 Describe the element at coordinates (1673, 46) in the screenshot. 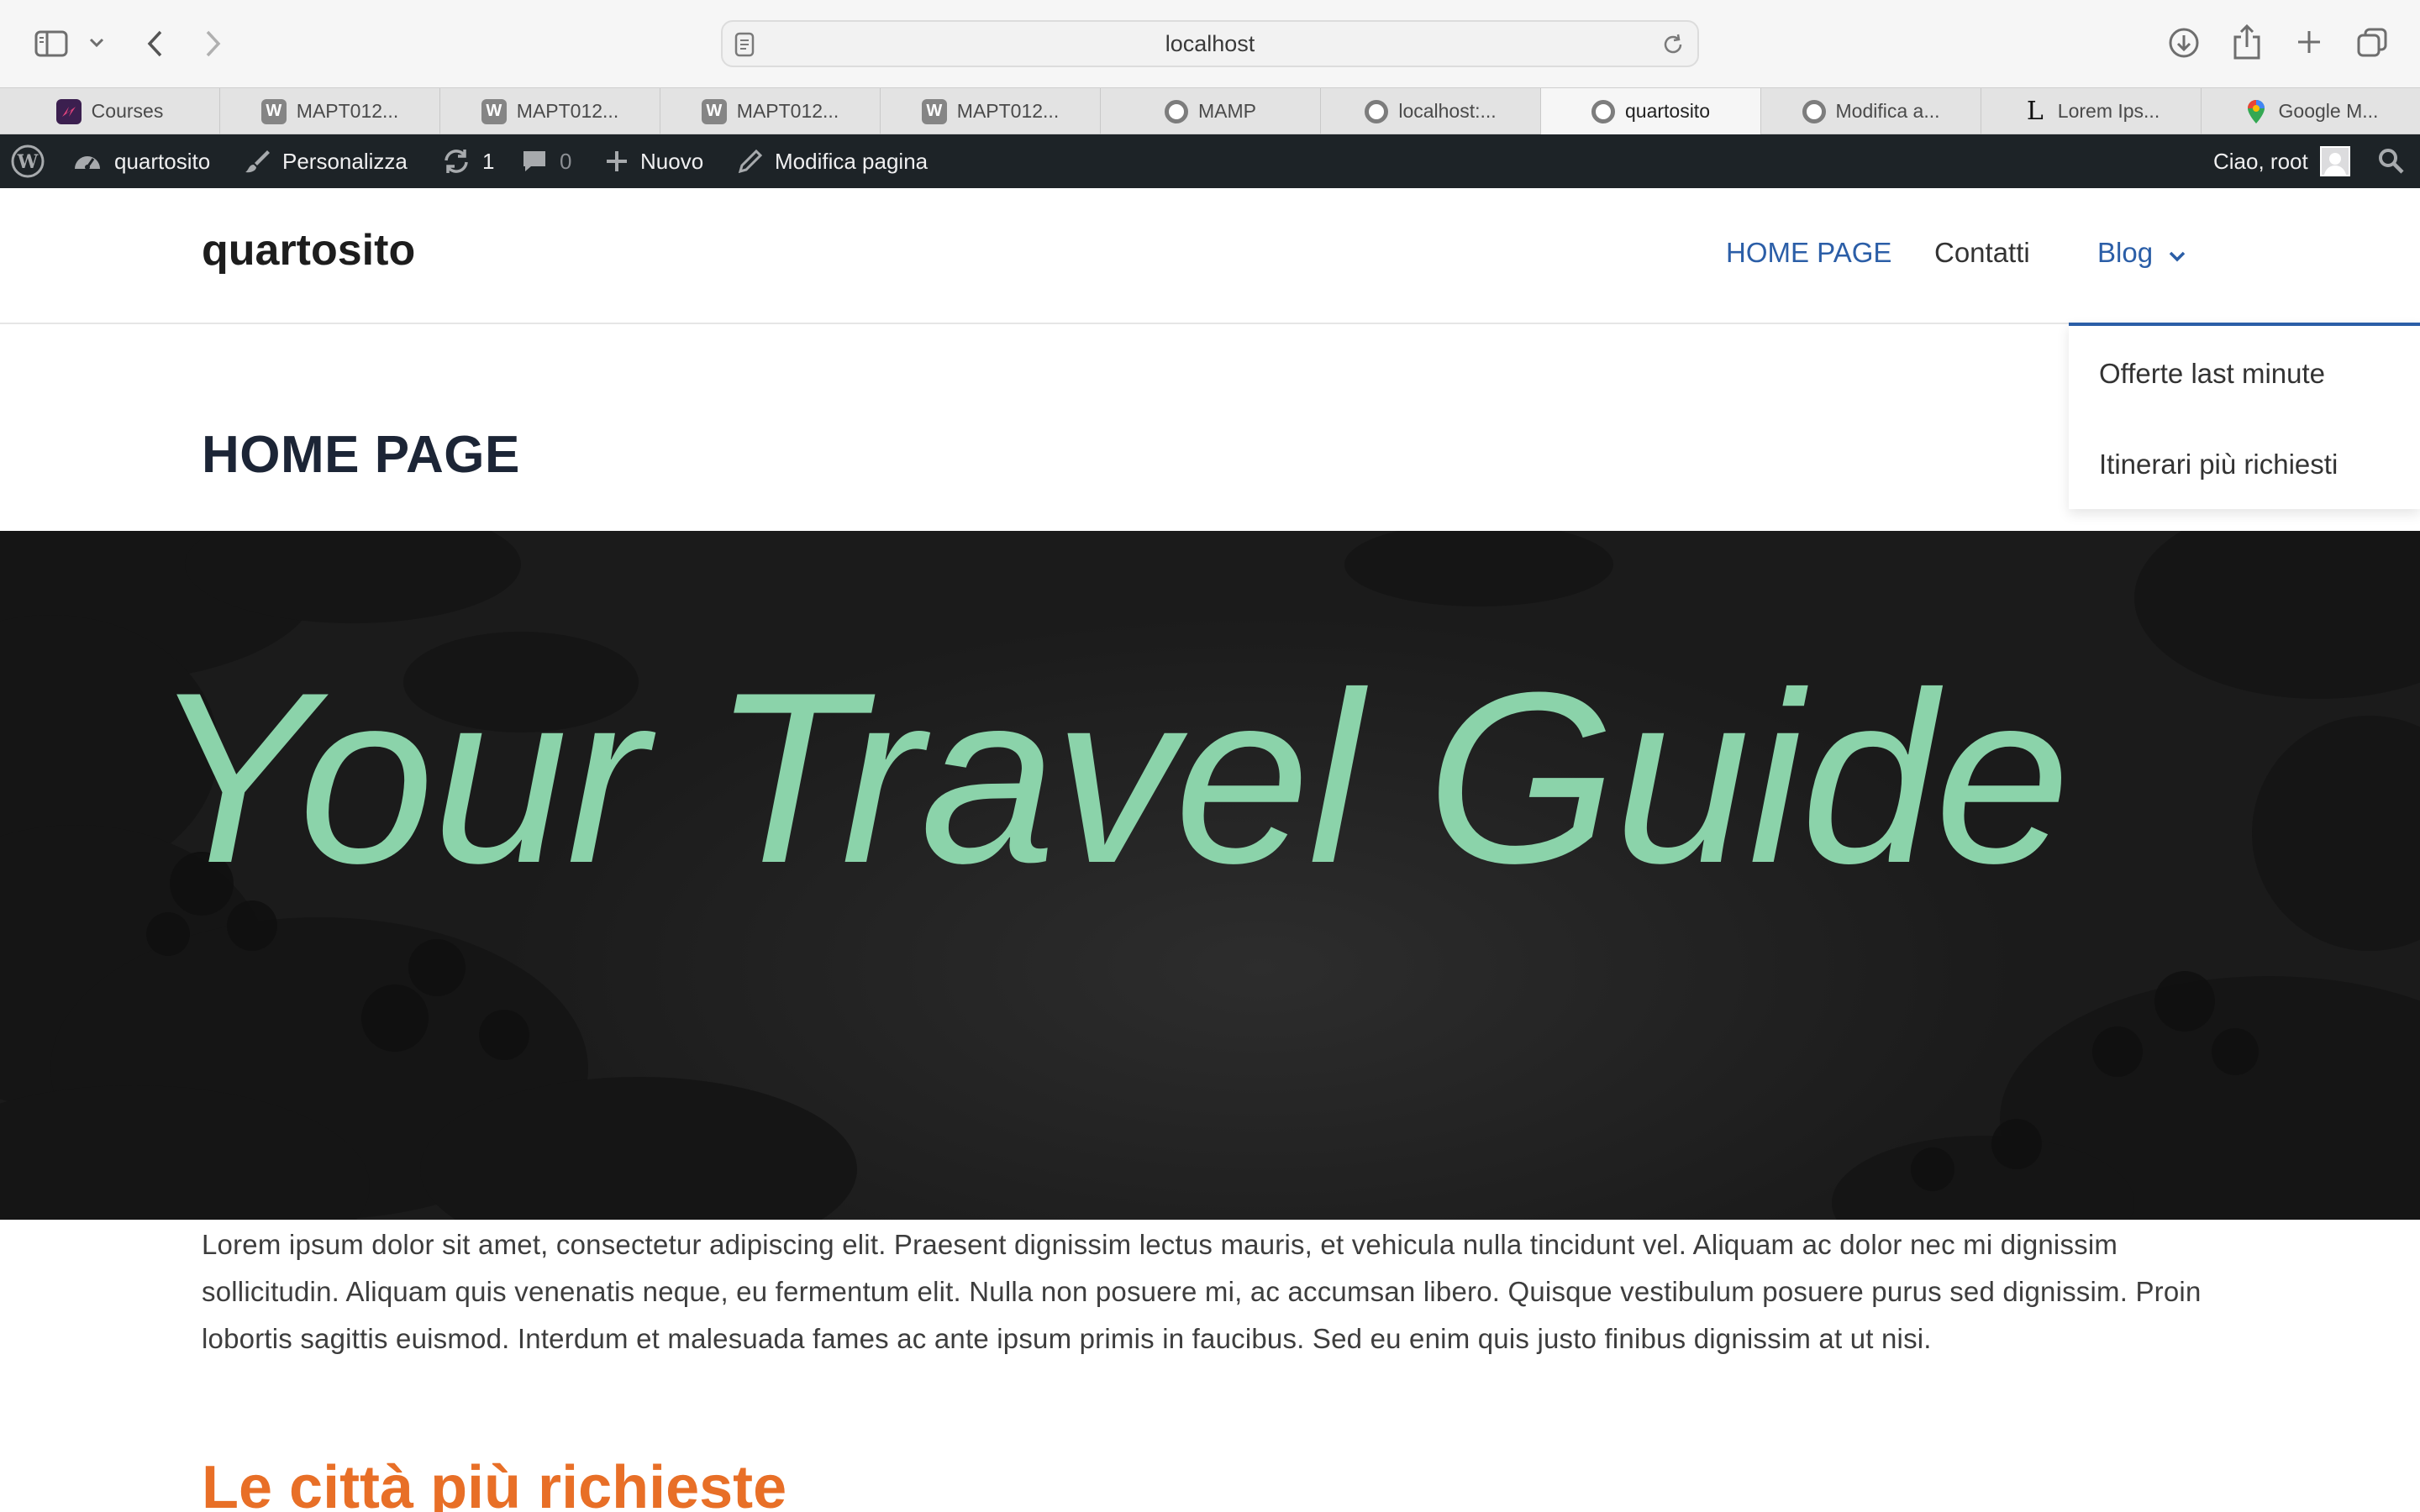

I see `reload-icon` at that location.